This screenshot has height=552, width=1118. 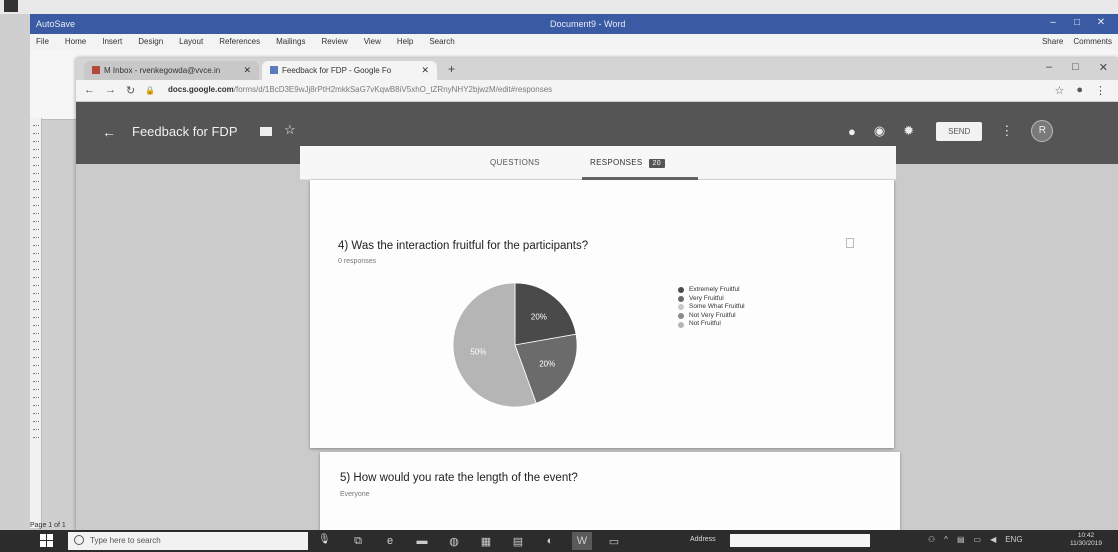 I want to click on excel-icon: ▦, so click(x=486, y=541).